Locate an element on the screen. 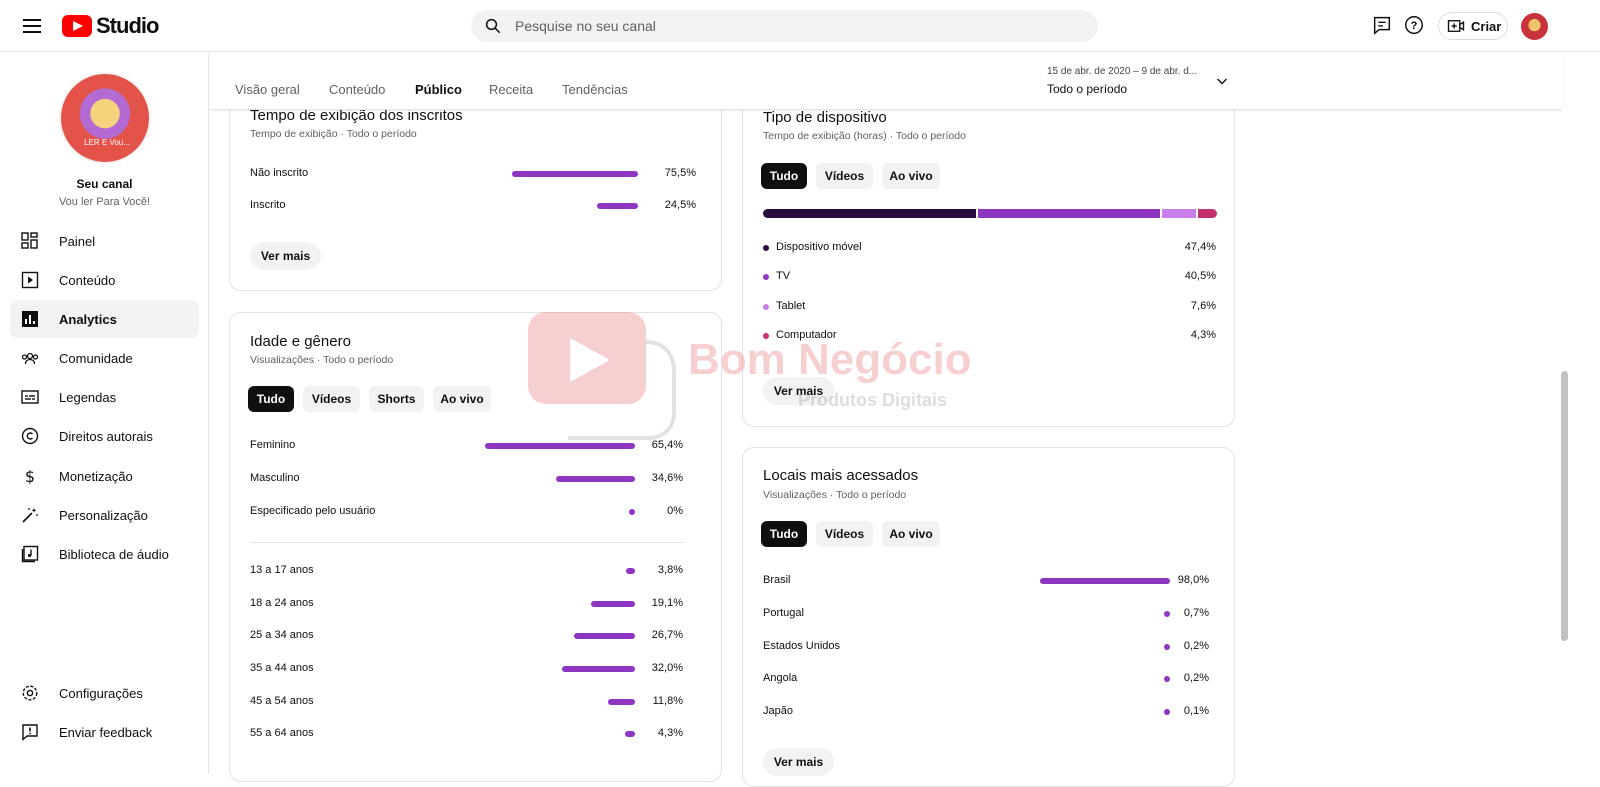  stack-segment-tv is located at coordinates (1068, 213).